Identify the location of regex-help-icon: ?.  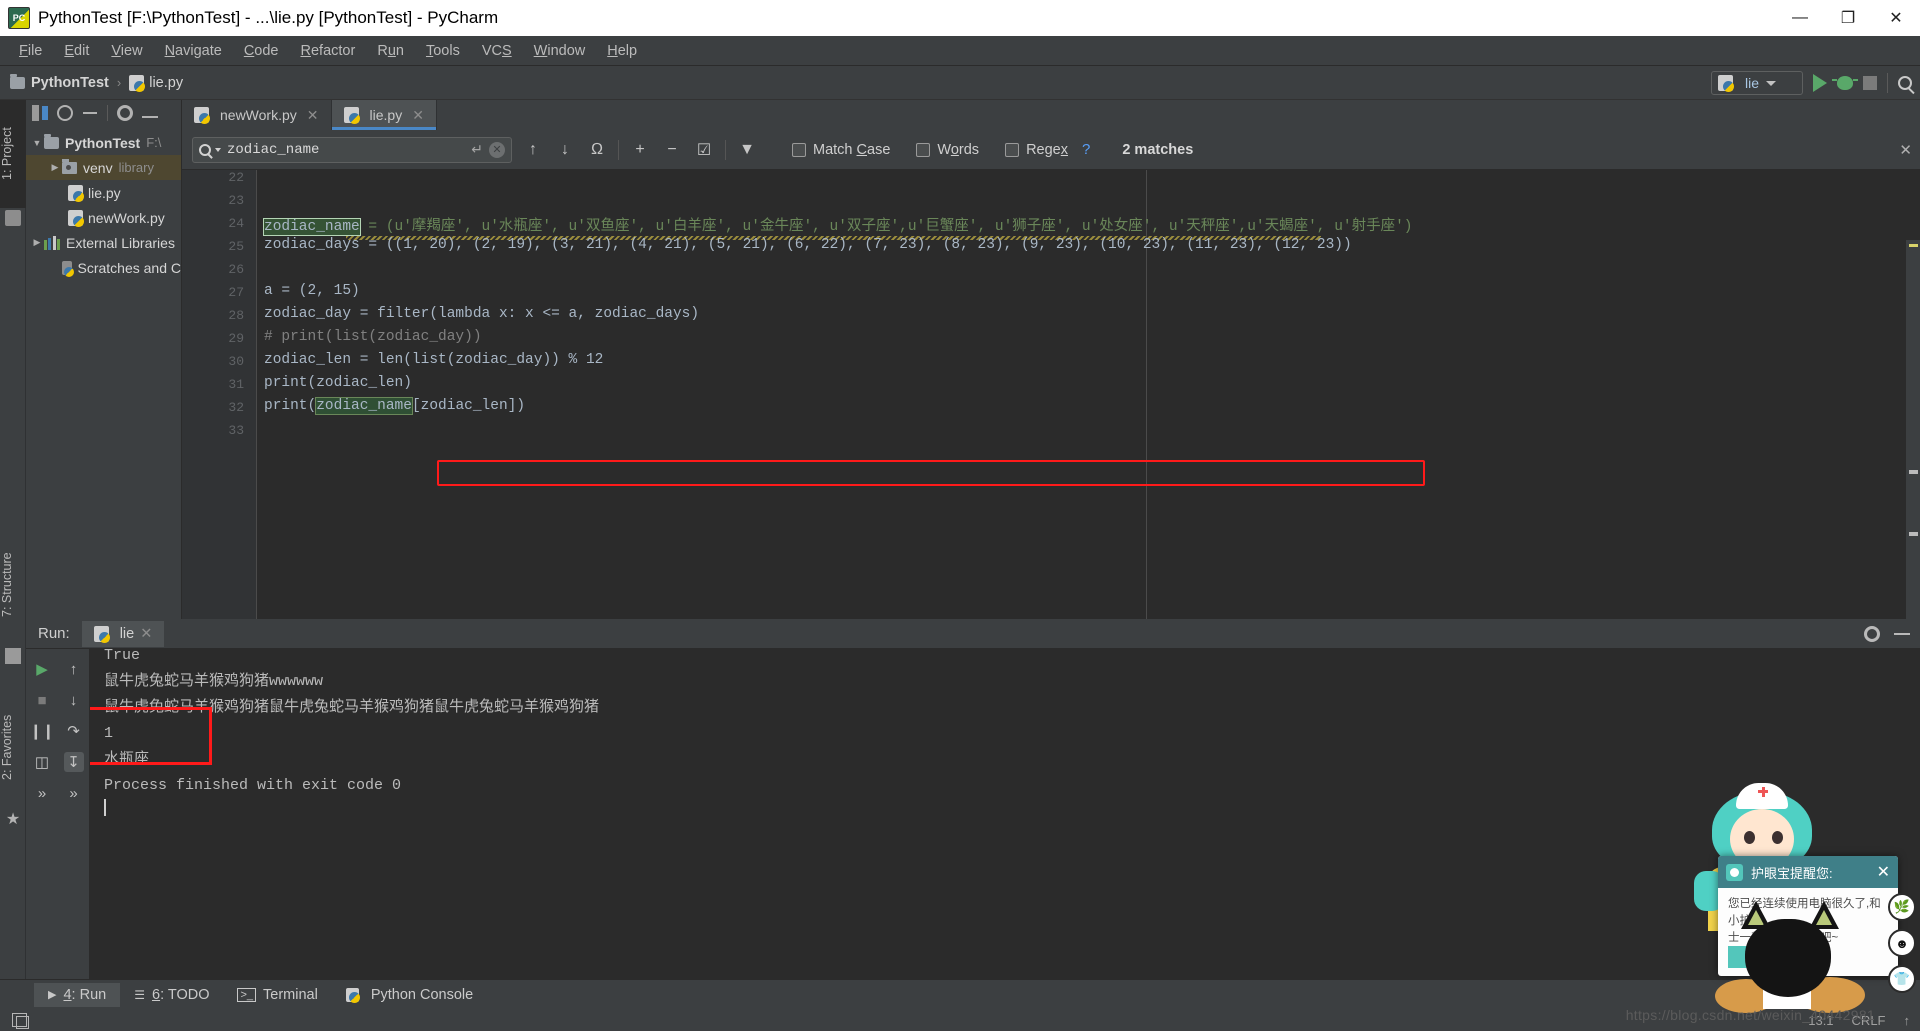
(1086, 149).